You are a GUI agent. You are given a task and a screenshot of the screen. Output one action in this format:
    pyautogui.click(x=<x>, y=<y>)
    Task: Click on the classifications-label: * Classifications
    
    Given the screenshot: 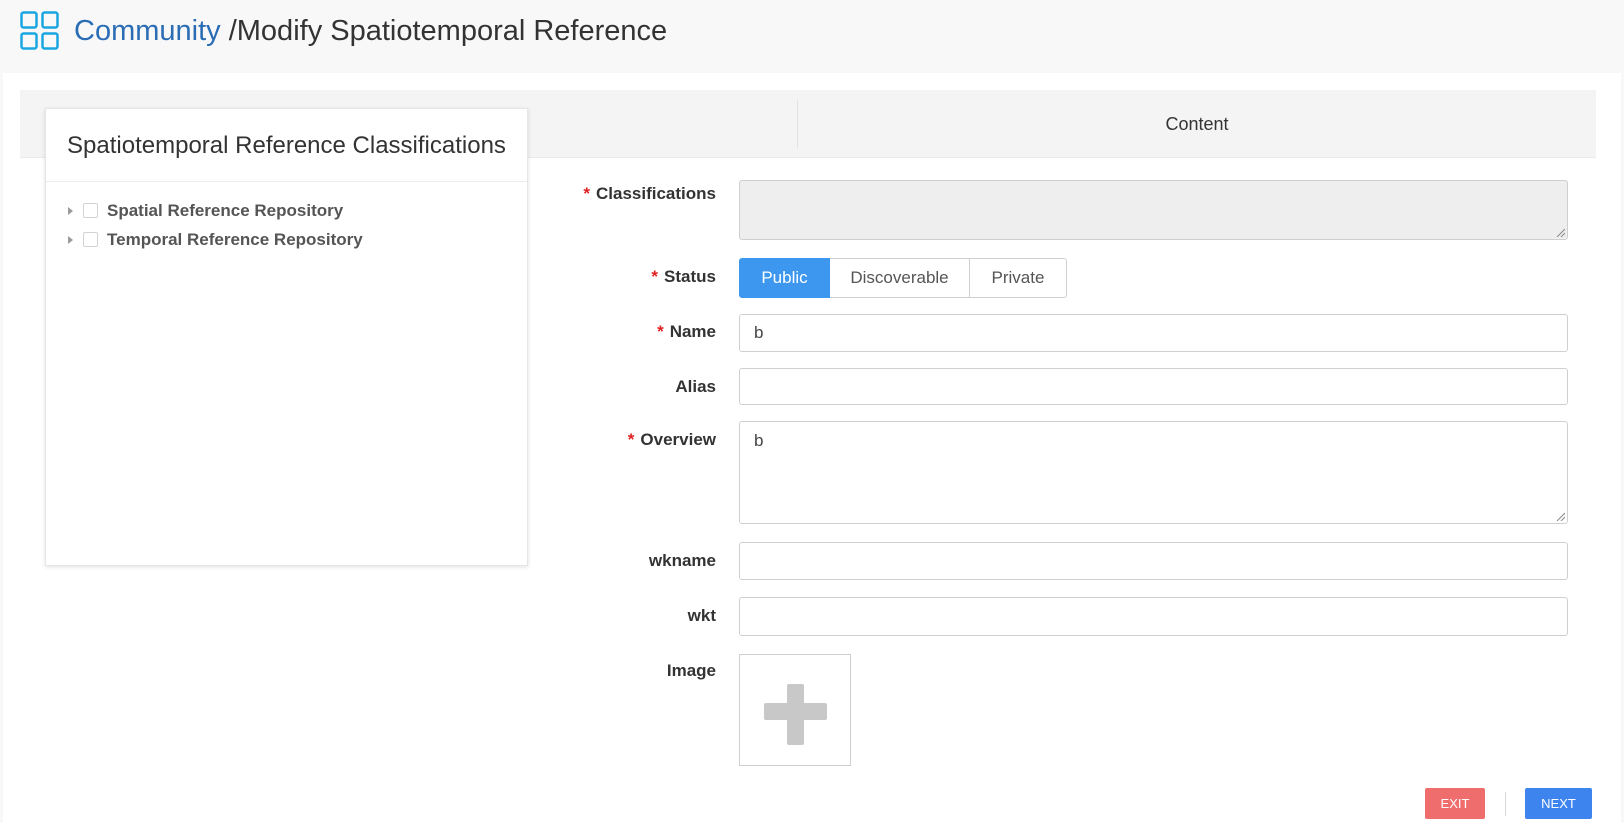 What is the action you would take?
    pyautogui.click(x=649, y=193)
    